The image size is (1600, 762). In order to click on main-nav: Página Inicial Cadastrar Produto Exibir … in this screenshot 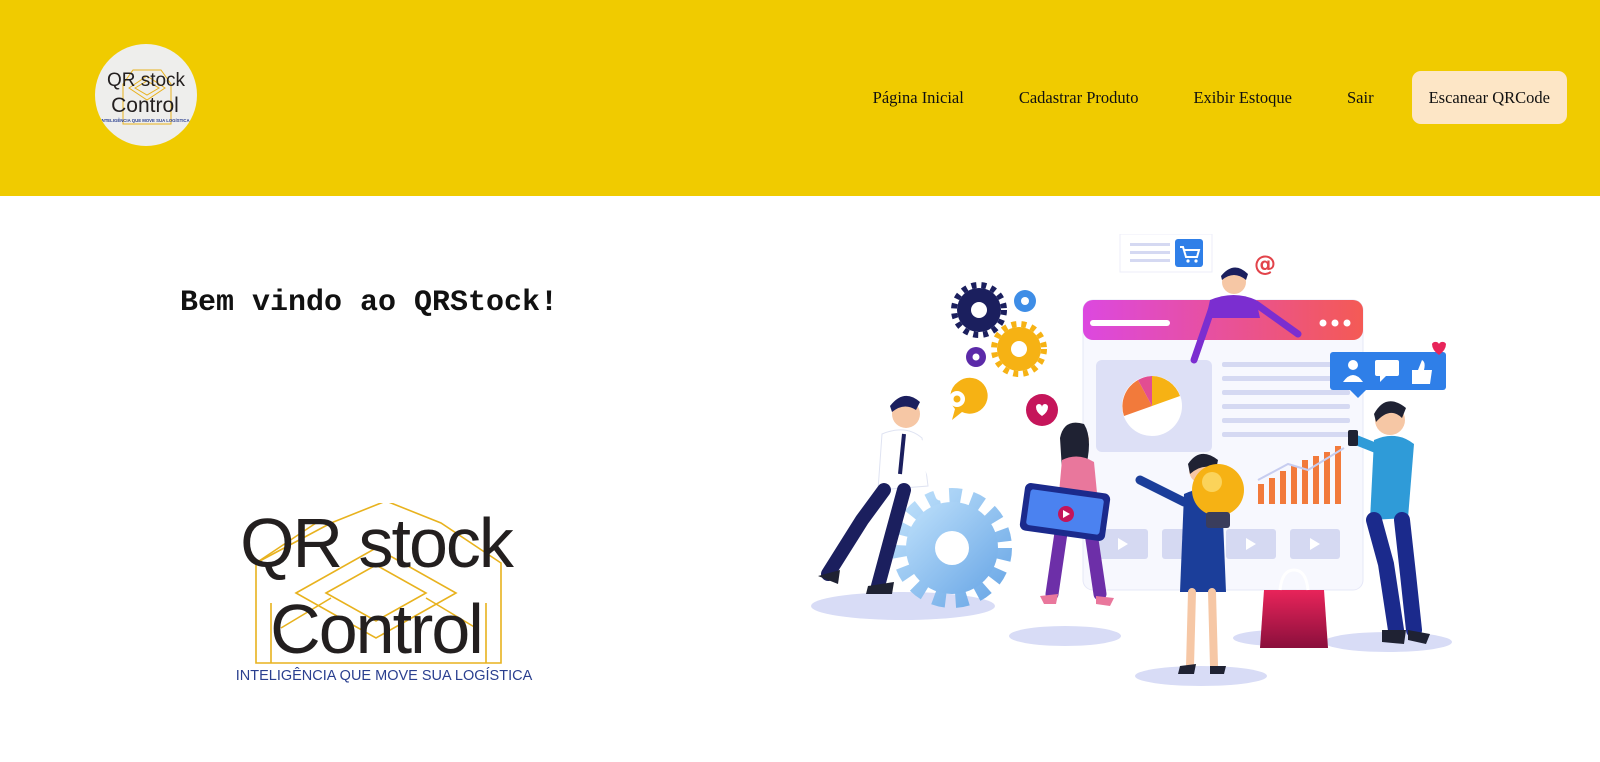, I will do `click(1220, 97)`.